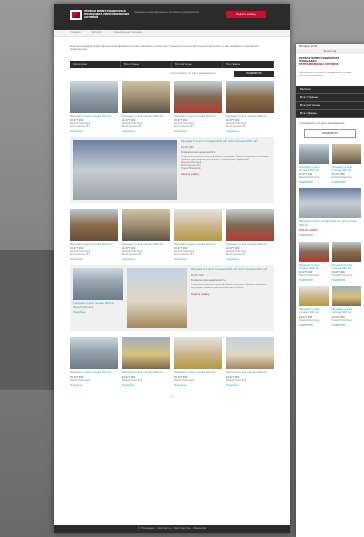 The width and height of the screenshot is (364, 537). I want to click on breadcrumb-item: Главная, so click(75, 32).